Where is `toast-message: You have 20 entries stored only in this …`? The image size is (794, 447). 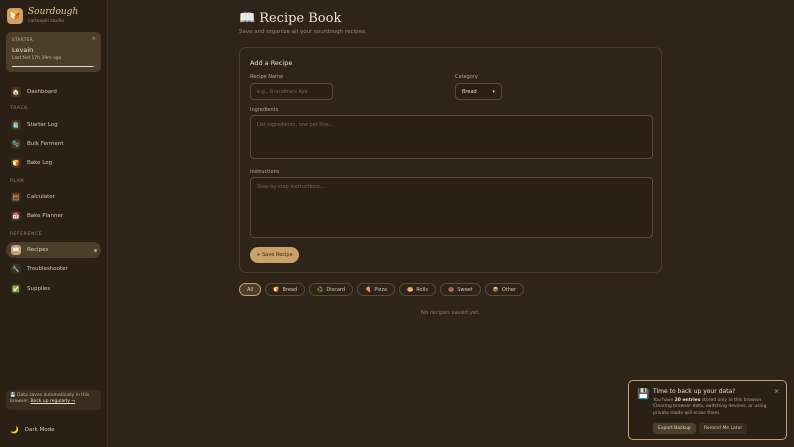 toast-message: You have 20 entries stored only in this … is located at coordinates (715, 407).